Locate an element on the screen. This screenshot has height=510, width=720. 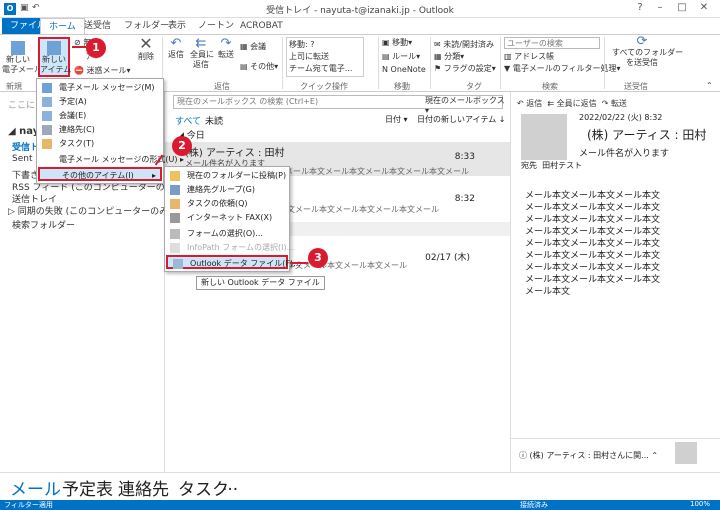
callout-arrow is located at coordinates (299, 263).